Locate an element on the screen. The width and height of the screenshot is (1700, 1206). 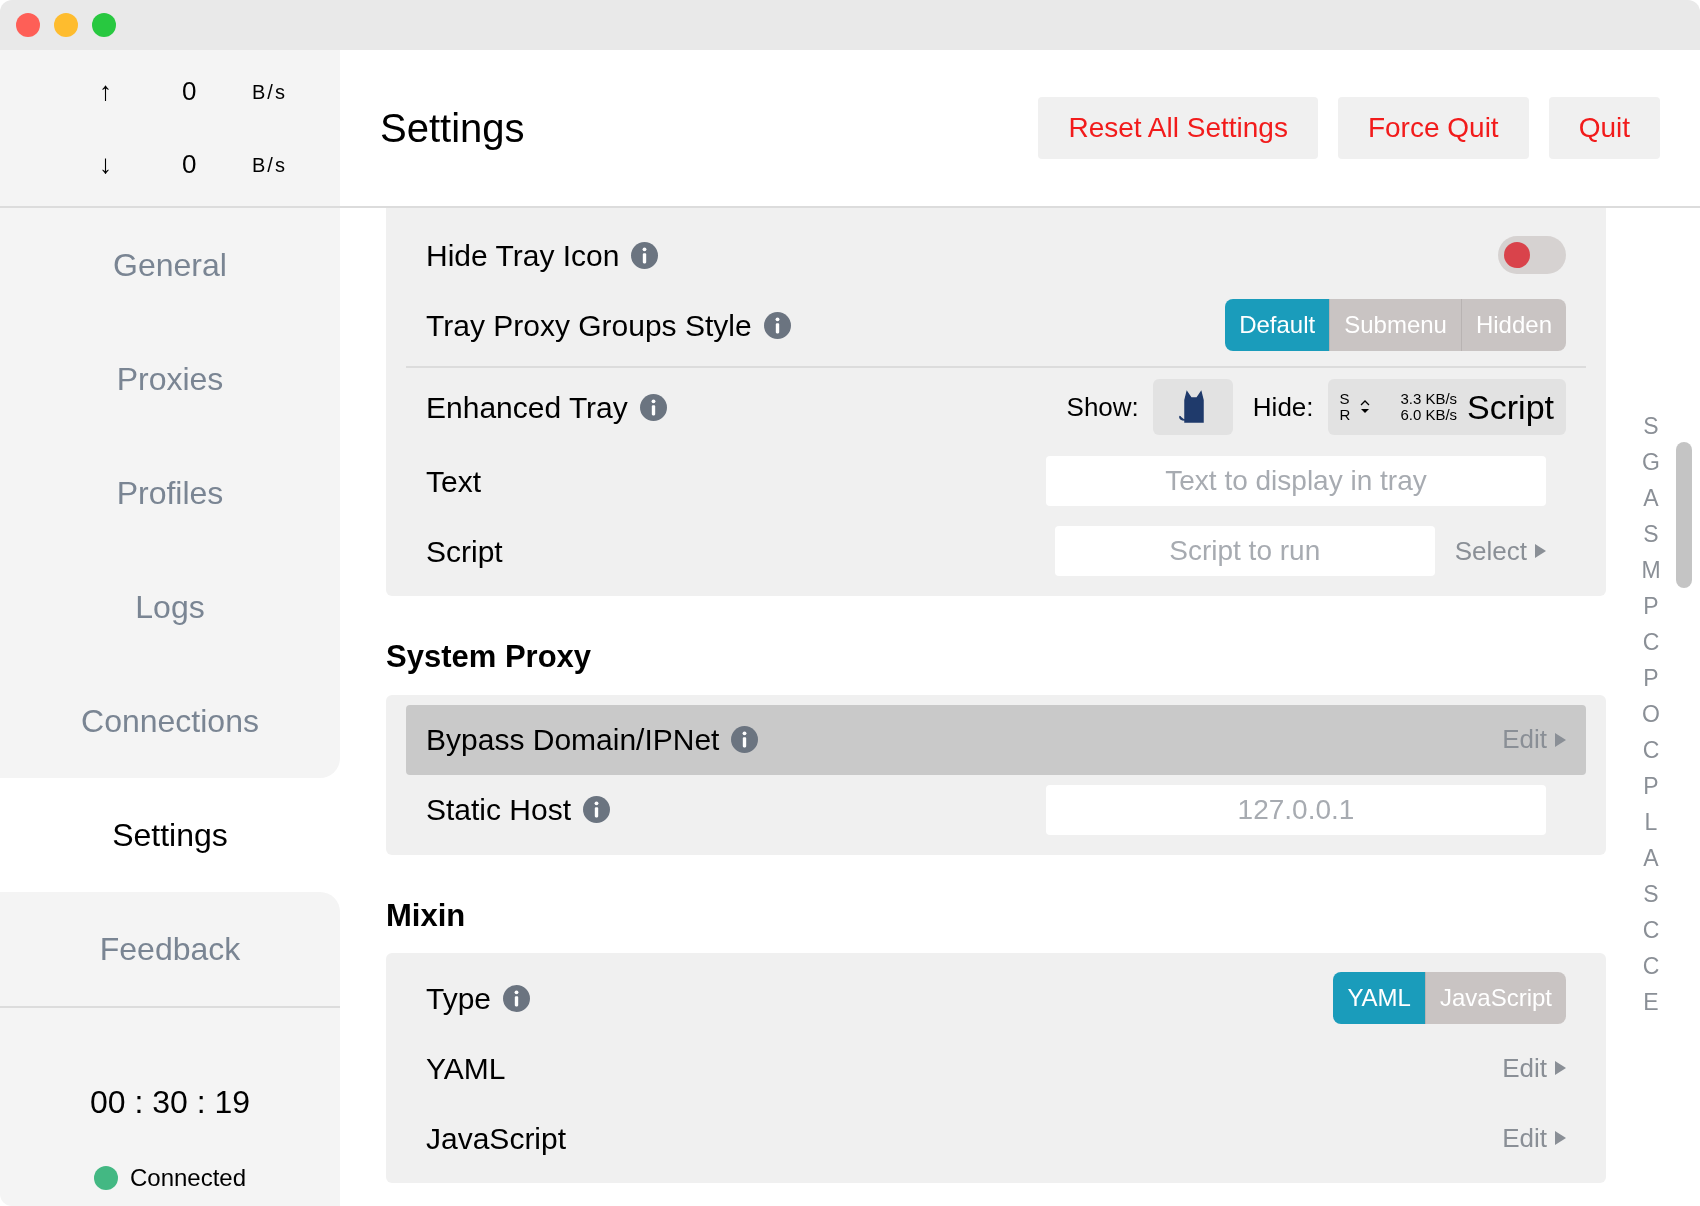
preview-letter: R is located at coordinates (1345, 415).